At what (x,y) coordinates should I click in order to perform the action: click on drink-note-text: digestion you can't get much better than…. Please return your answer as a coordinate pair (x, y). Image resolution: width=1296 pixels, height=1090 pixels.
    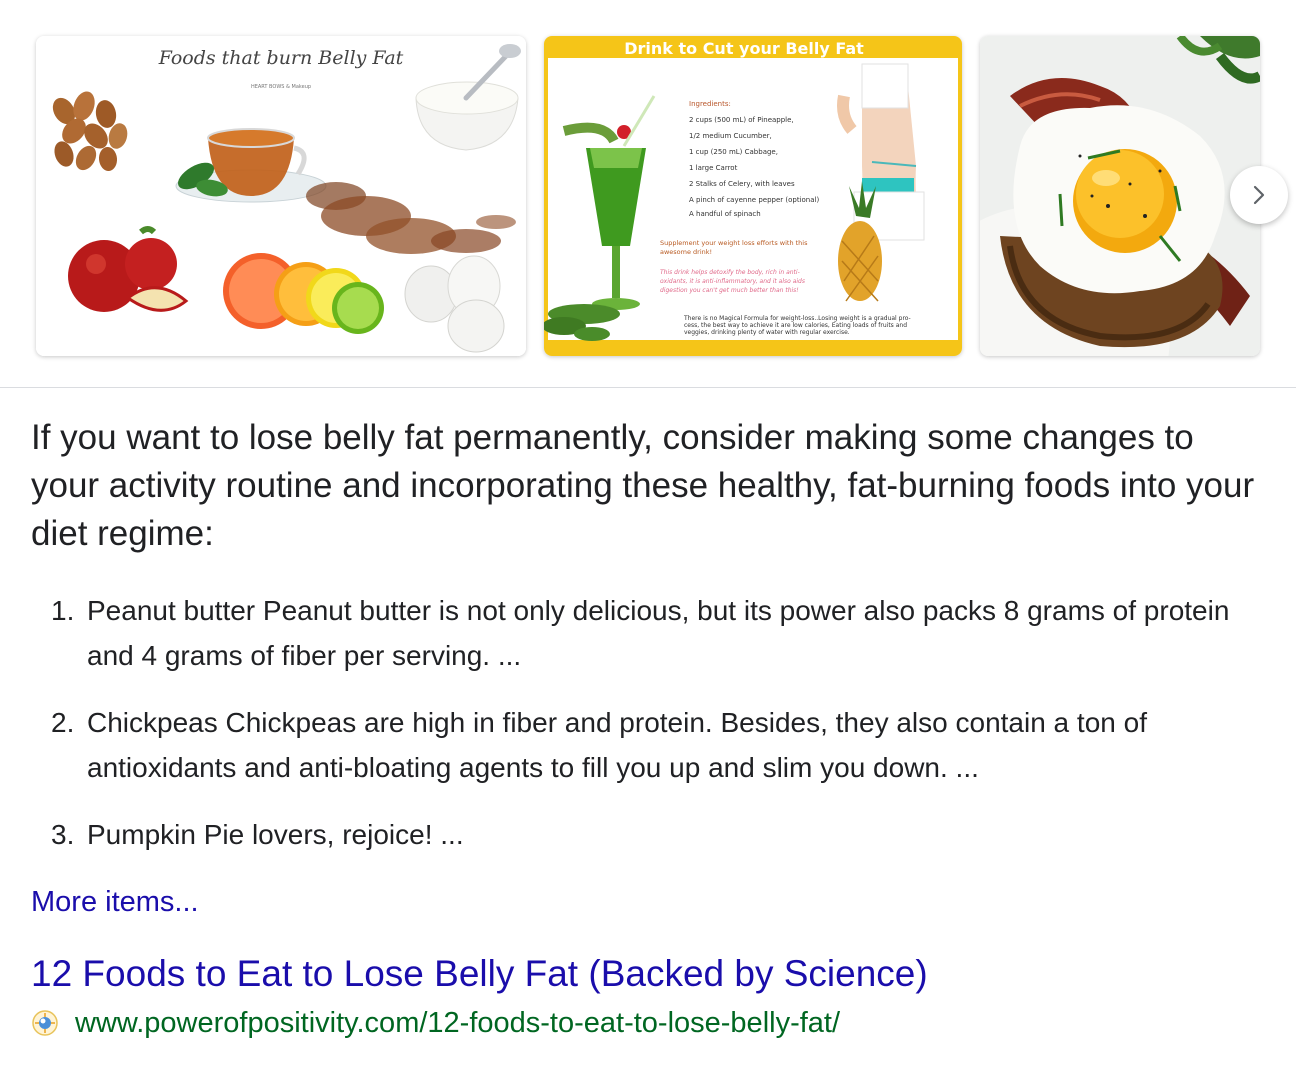
    Looking at the image, I should click on (729, 290).